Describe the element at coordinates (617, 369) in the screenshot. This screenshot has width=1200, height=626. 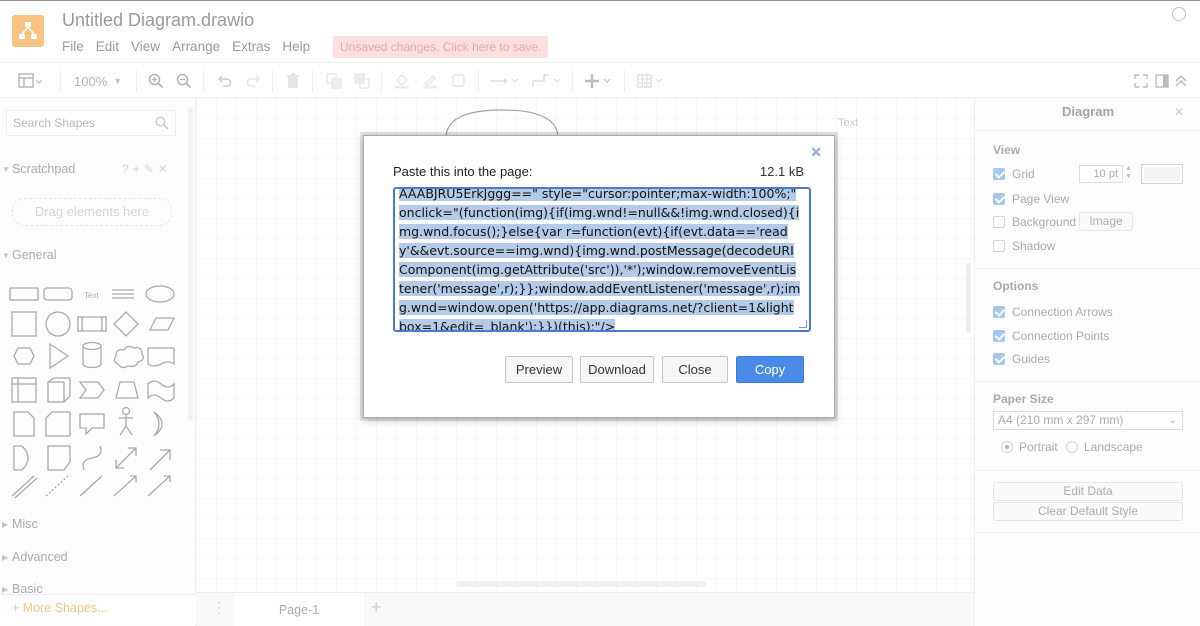
I see `download-button: Download` at that location.